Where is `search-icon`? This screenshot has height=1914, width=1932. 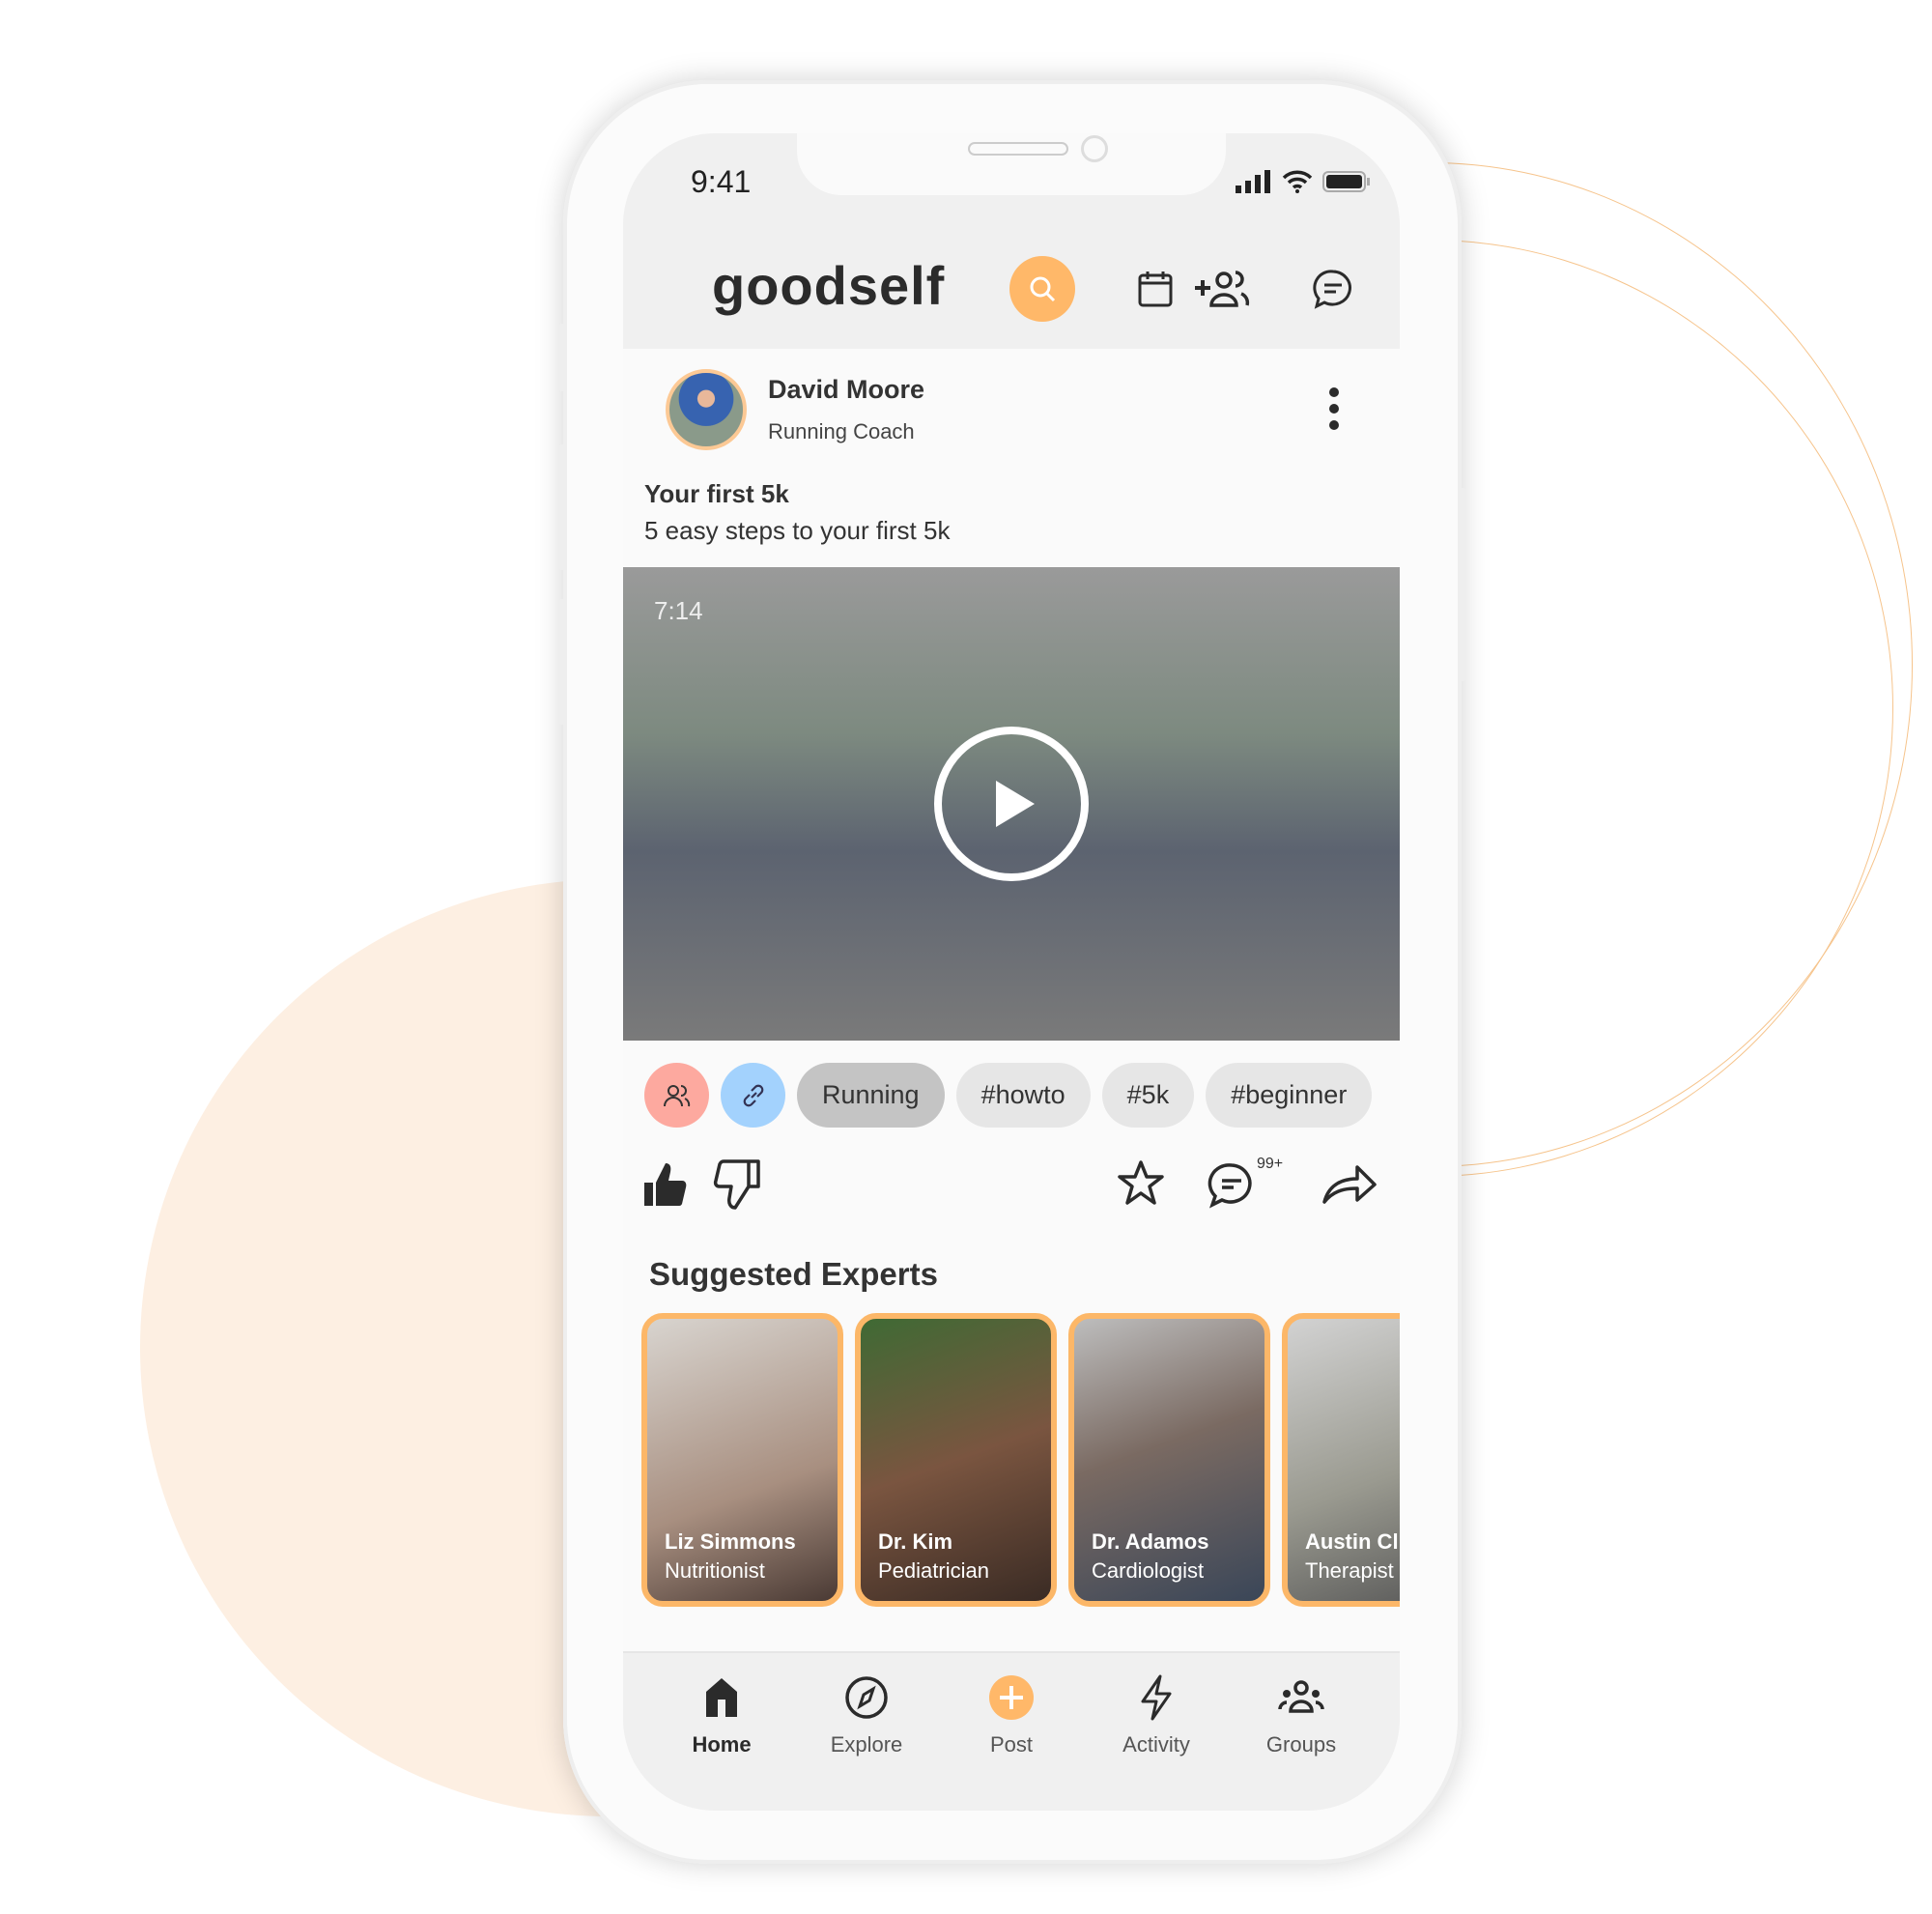
search-icon is located at coordinates (1043, 289).